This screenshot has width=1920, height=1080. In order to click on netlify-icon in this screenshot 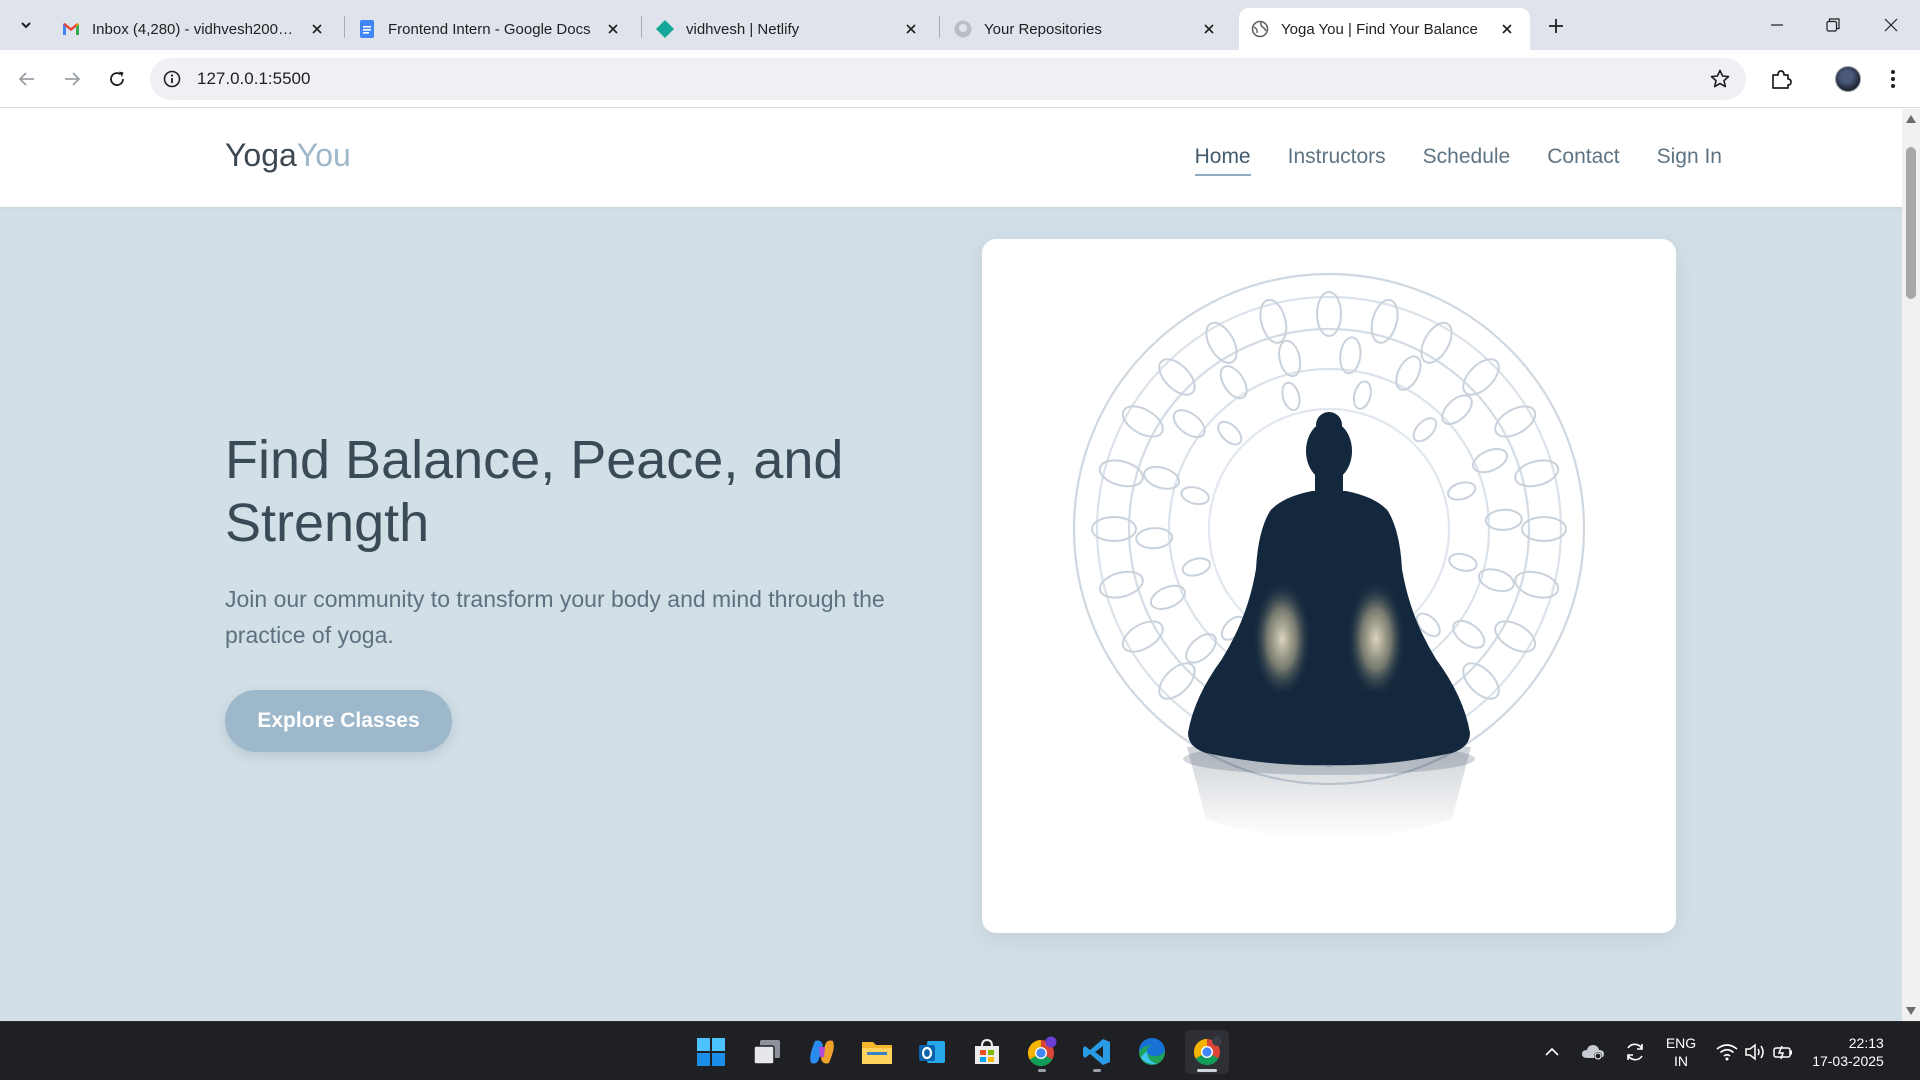, I will do `click(665, 29)`.